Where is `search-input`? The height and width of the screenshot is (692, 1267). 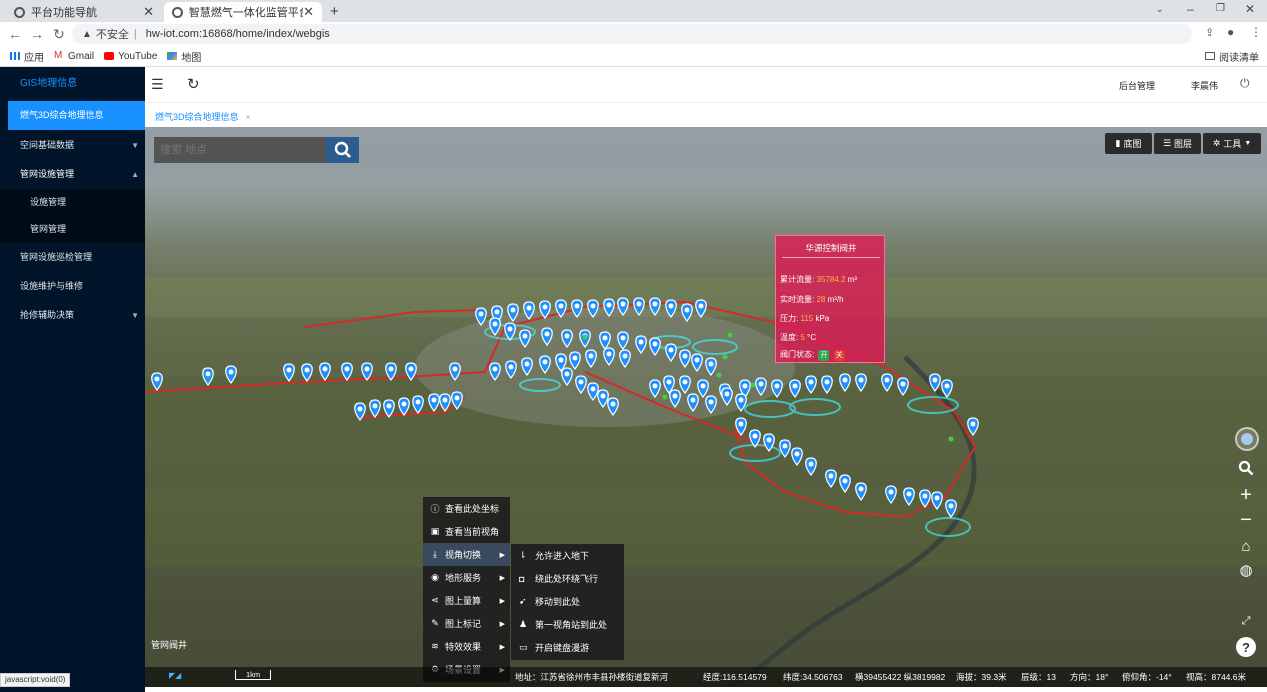 search-input is located at coordinates (240, 150).